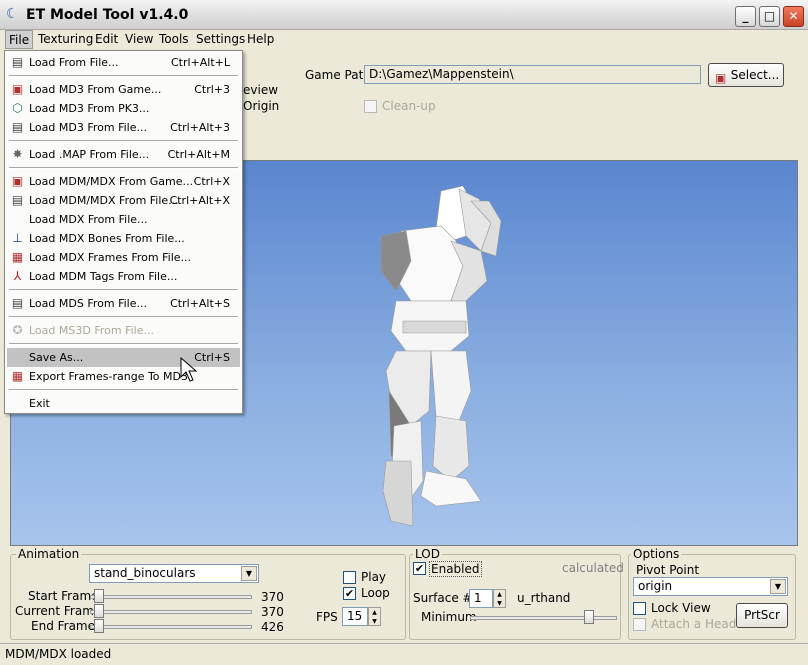  I want to click on options-group-title: Options, so click(656, 554).